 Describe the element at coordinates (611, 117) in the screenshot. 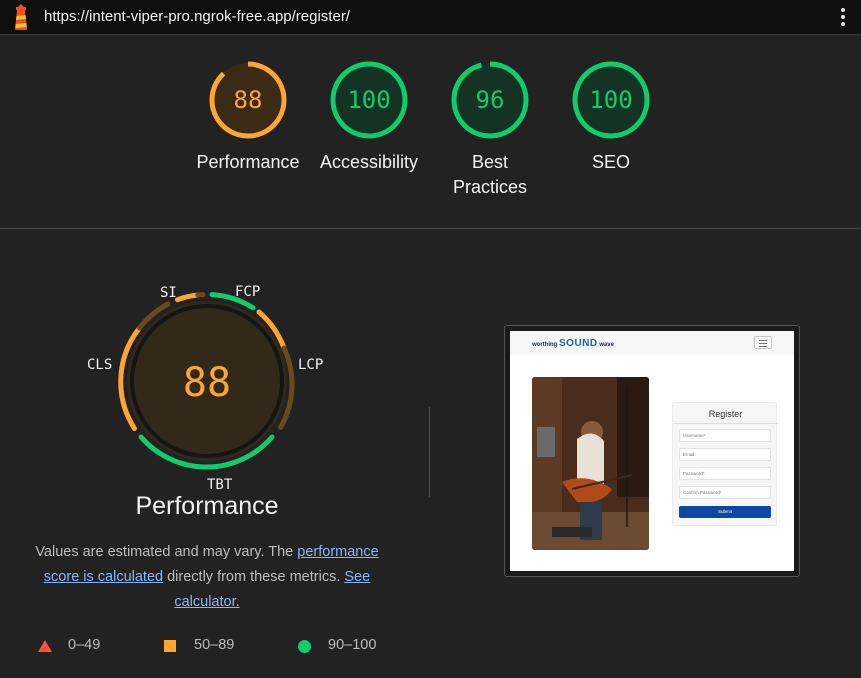

I see `gauge-seo: 100 SEO` at that location.